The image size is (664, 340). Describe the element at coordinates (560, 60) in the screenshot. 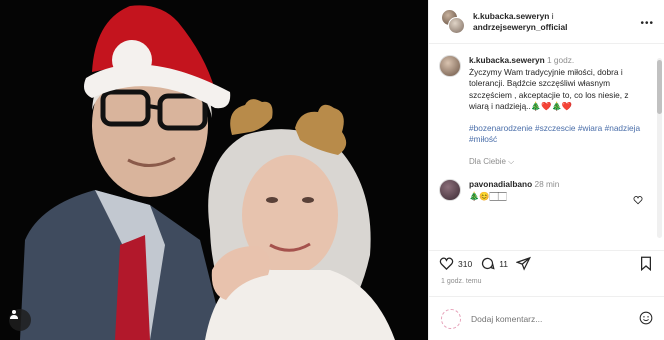

I see `caption-time: 1 godz.` at that location.